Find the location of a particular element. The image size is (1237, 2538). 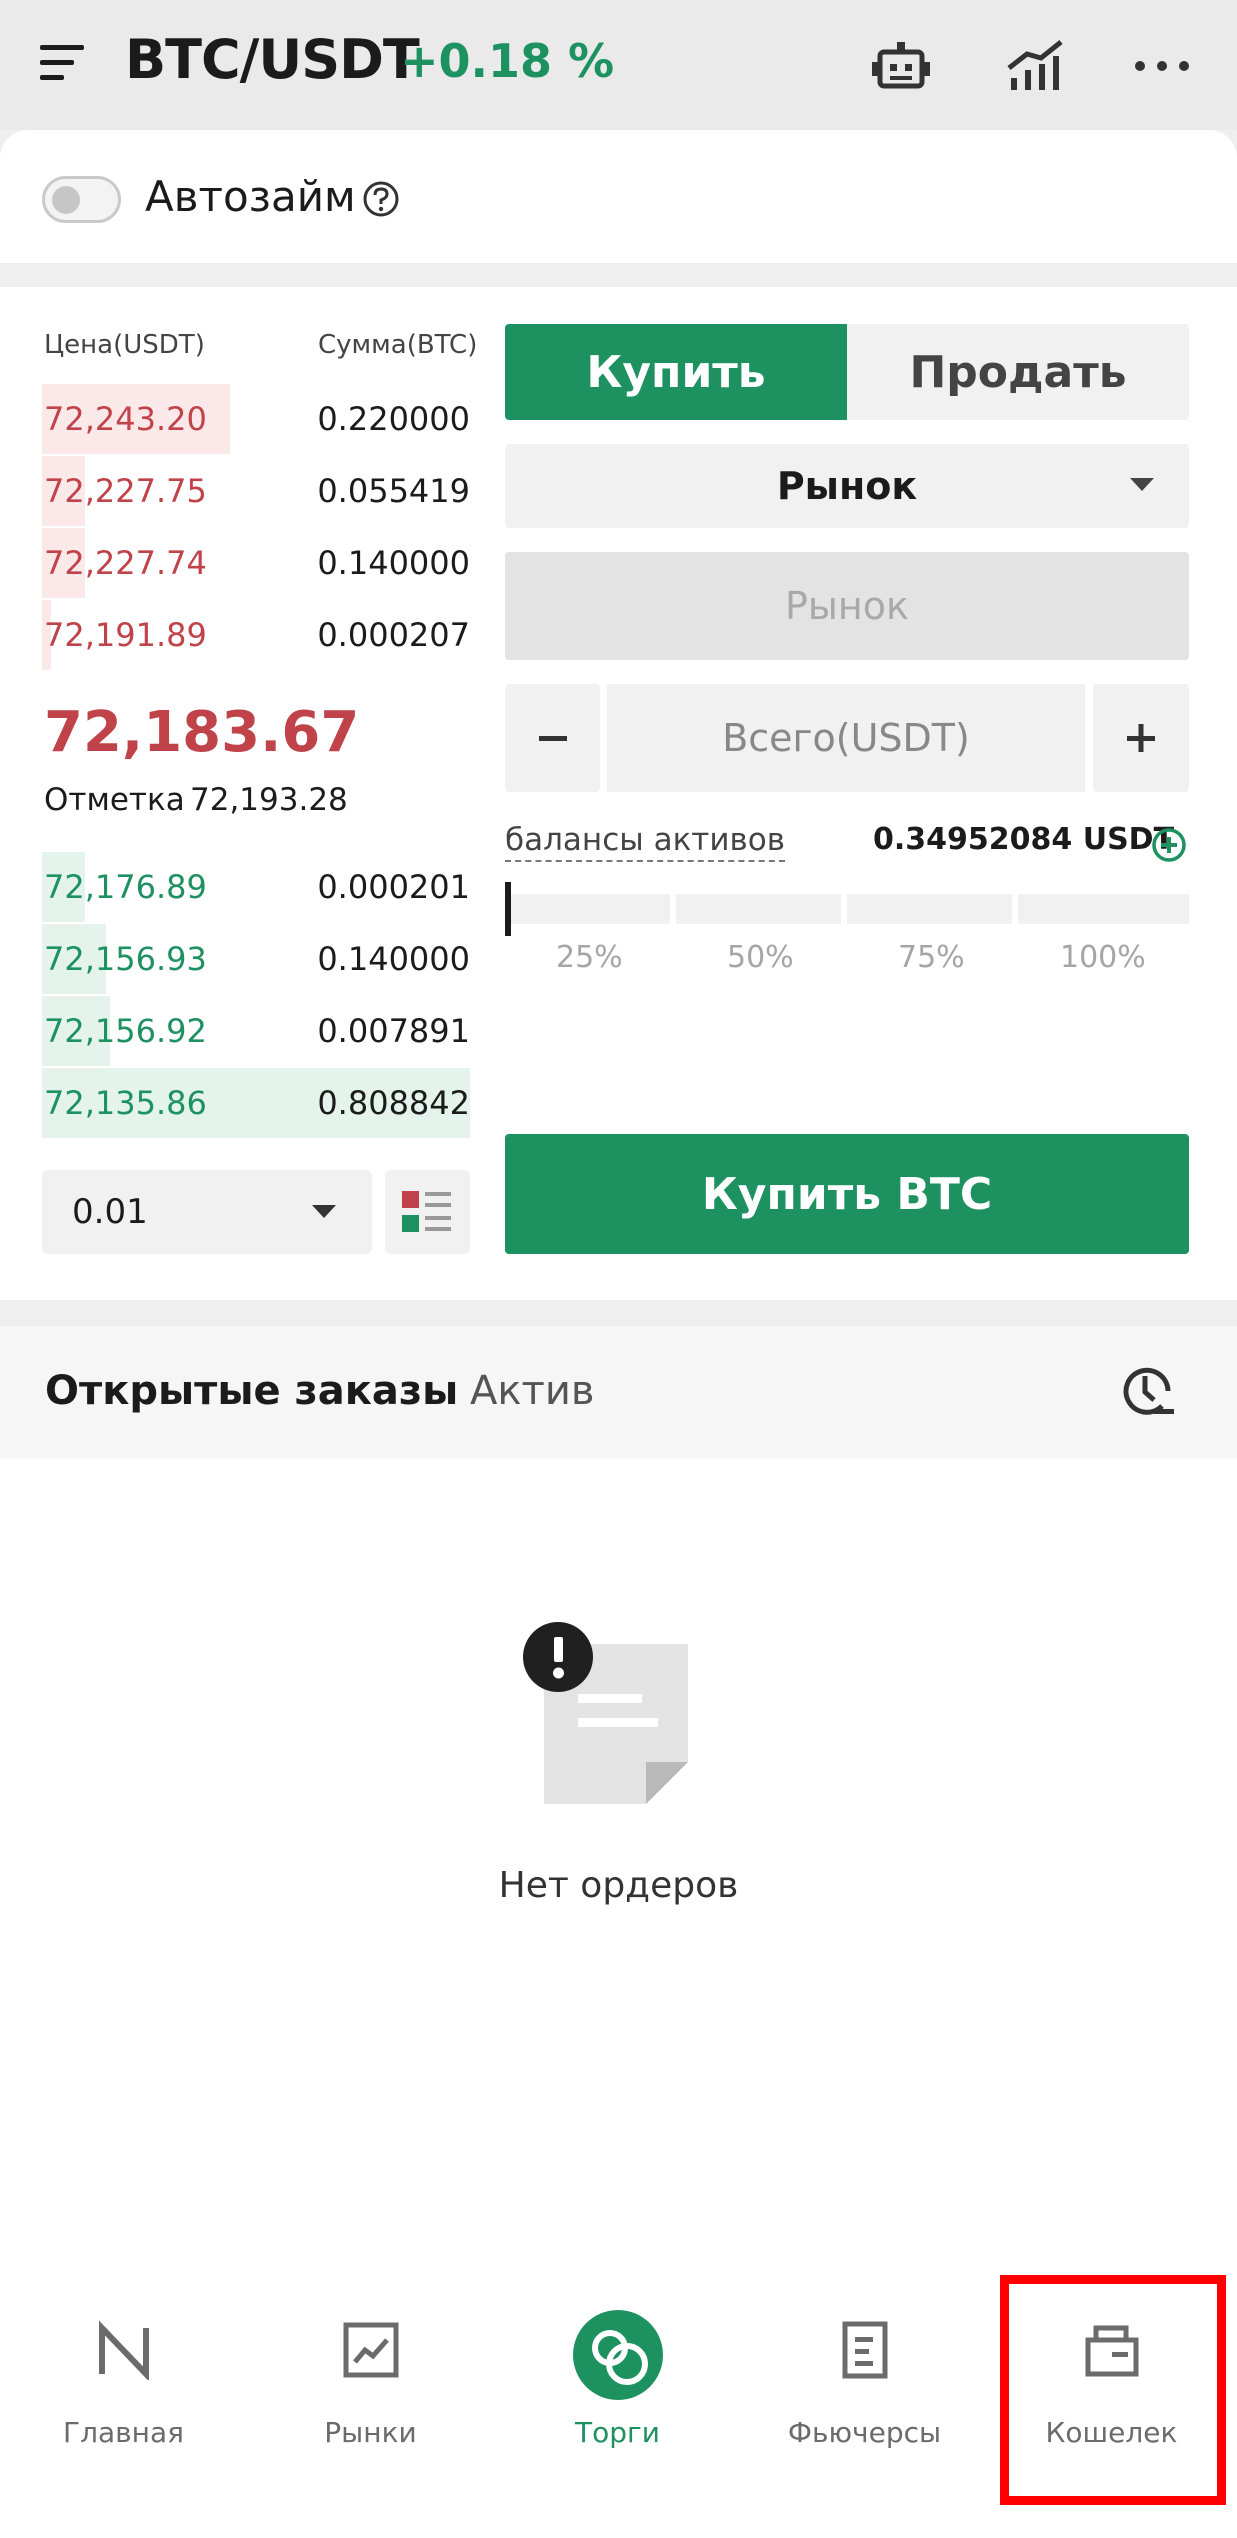

bot-icon is located at coordinates (901, 66).